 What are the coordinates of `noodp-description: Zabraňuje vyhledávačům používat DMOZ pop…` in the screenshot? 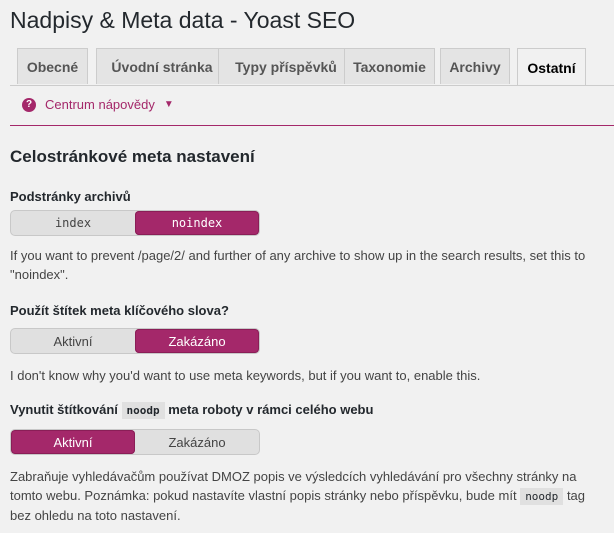 It's located at (308, 496).